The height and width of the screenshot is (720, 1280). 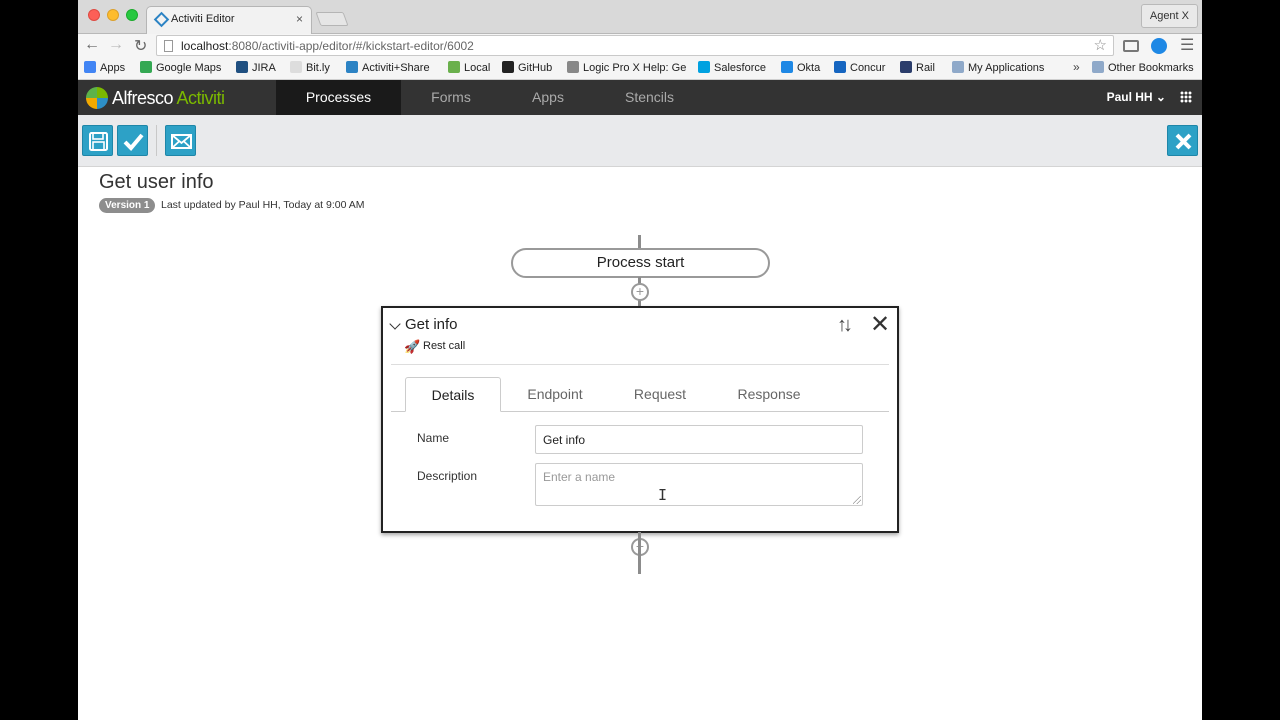 What do you see at coordinates (1169, 16) in the screenshot?
I see `profile-button: Agent X` at bounding box center [1169, 16].